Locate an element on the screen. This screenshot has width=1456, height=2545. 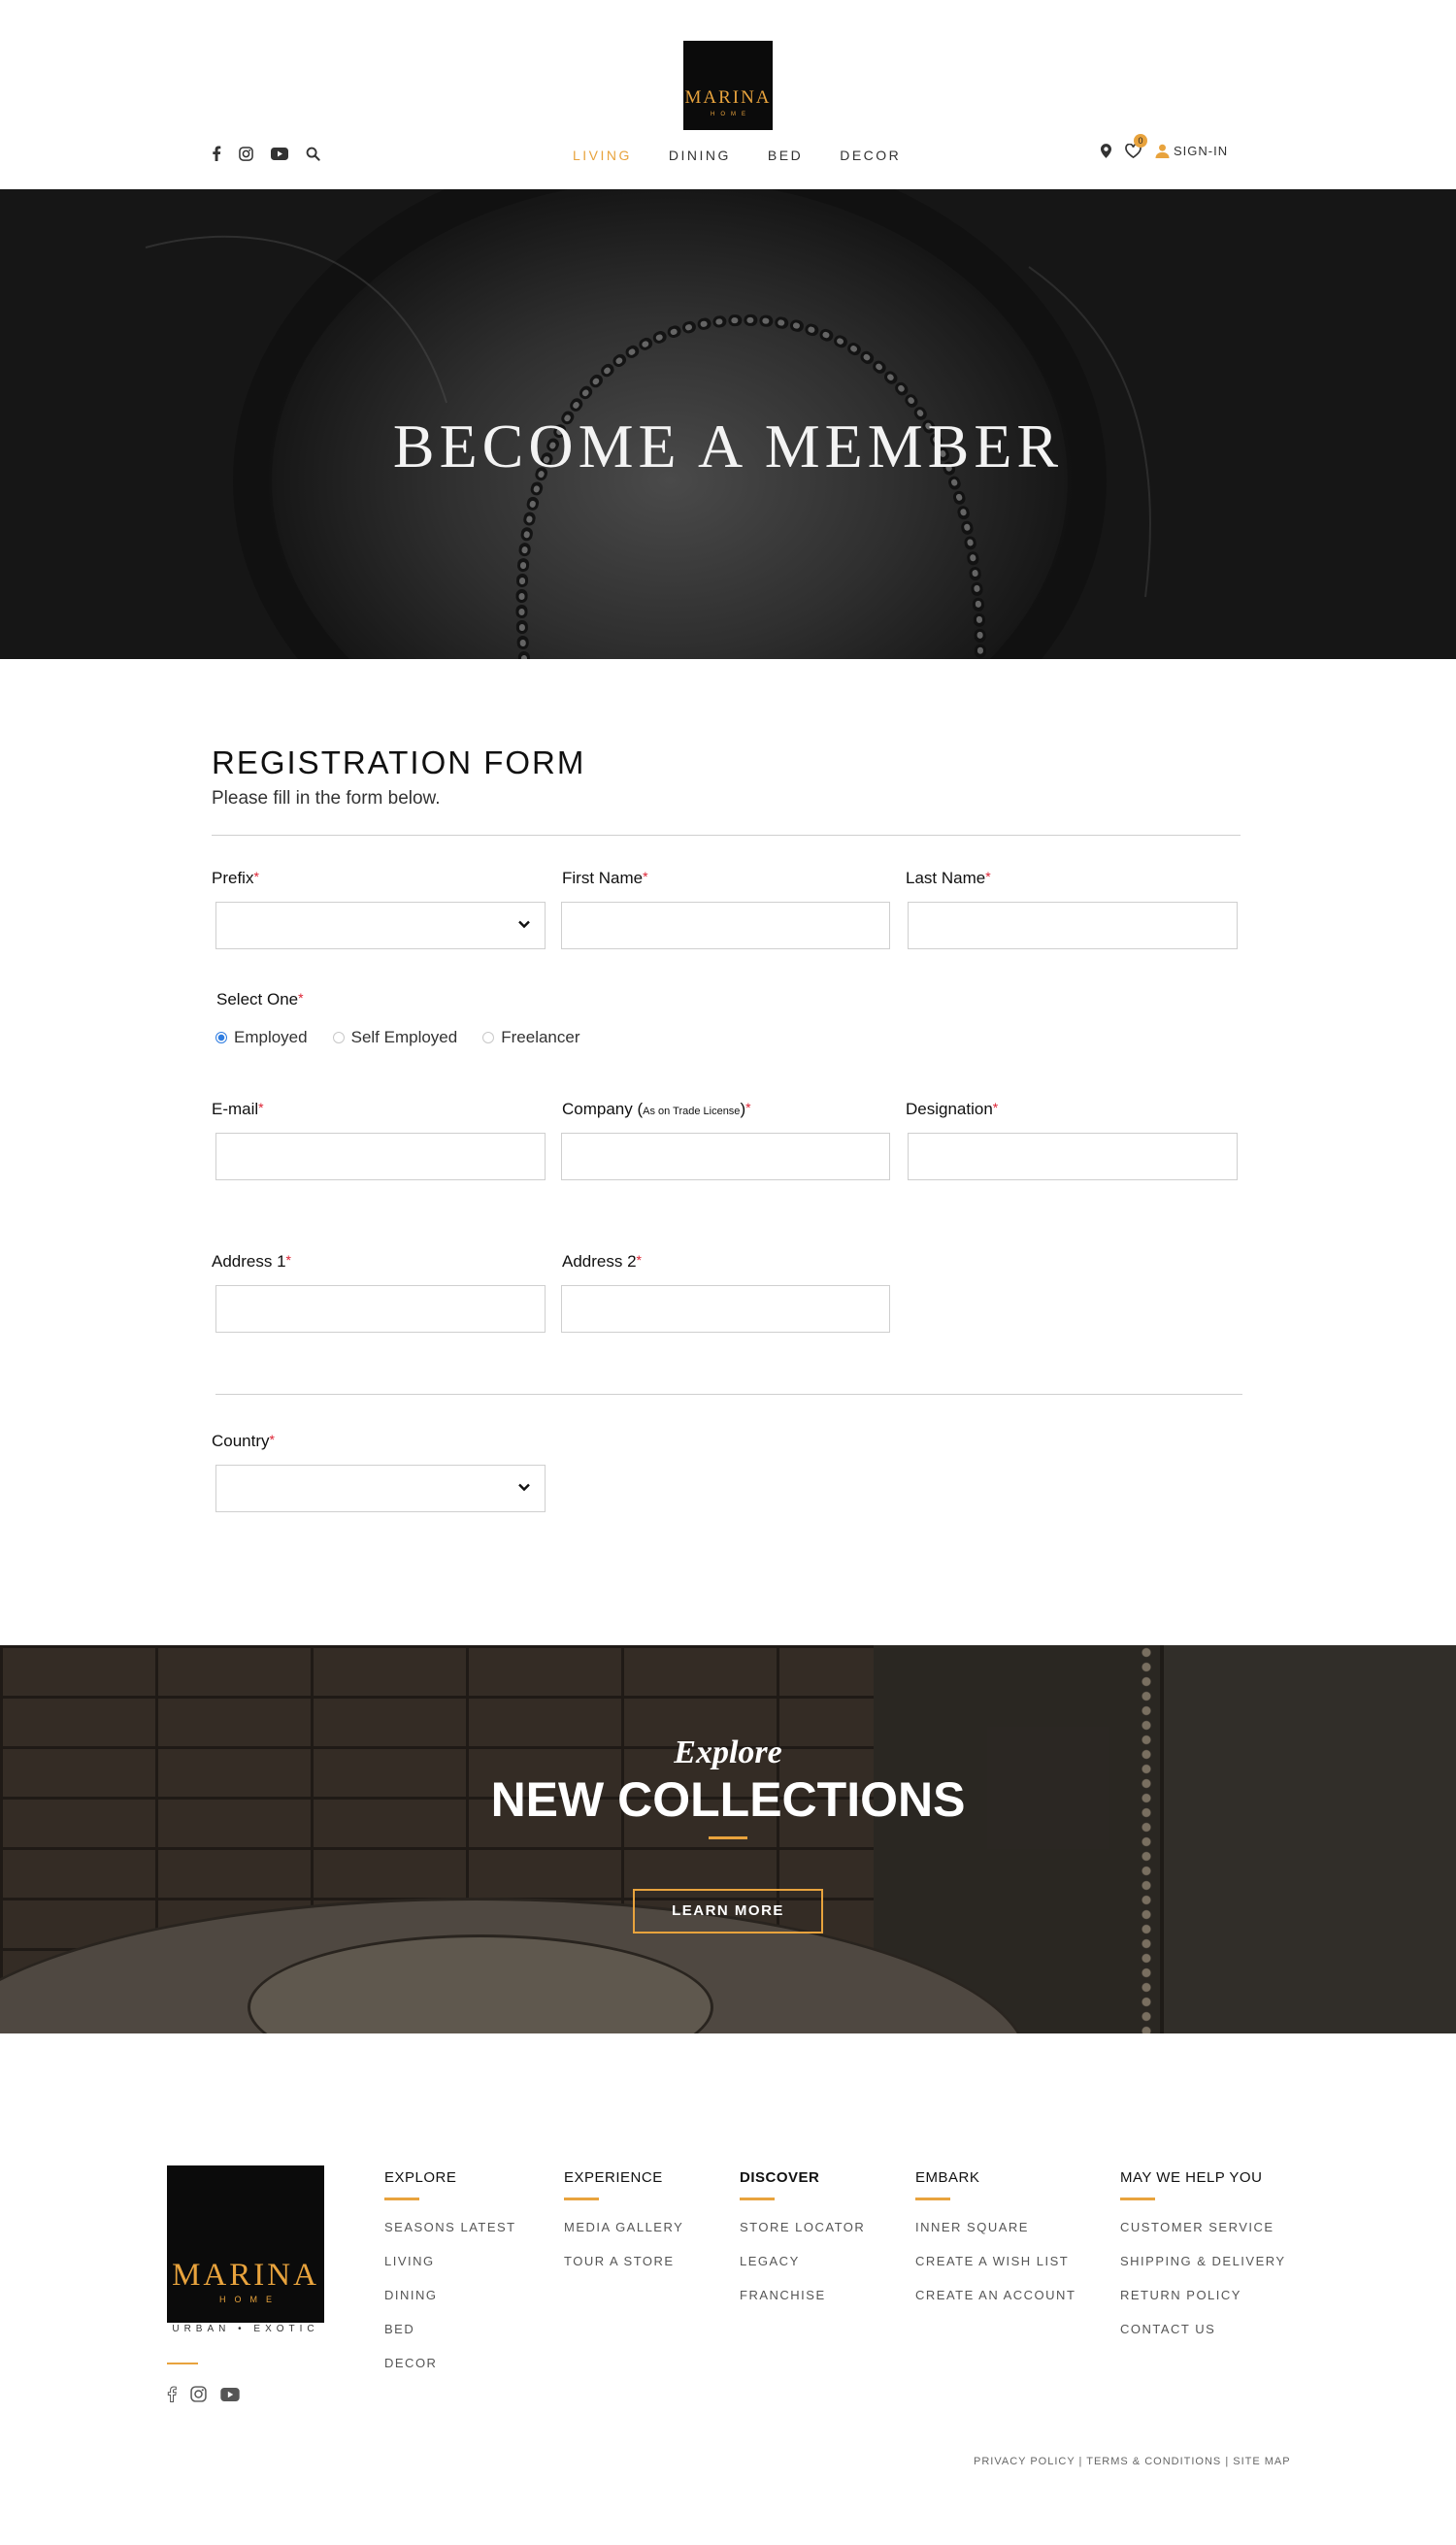
footer-column-discover: DISCOVER STORE LOCATOR LEGACY FRANCHISE is located at coordinates (802, 2245).